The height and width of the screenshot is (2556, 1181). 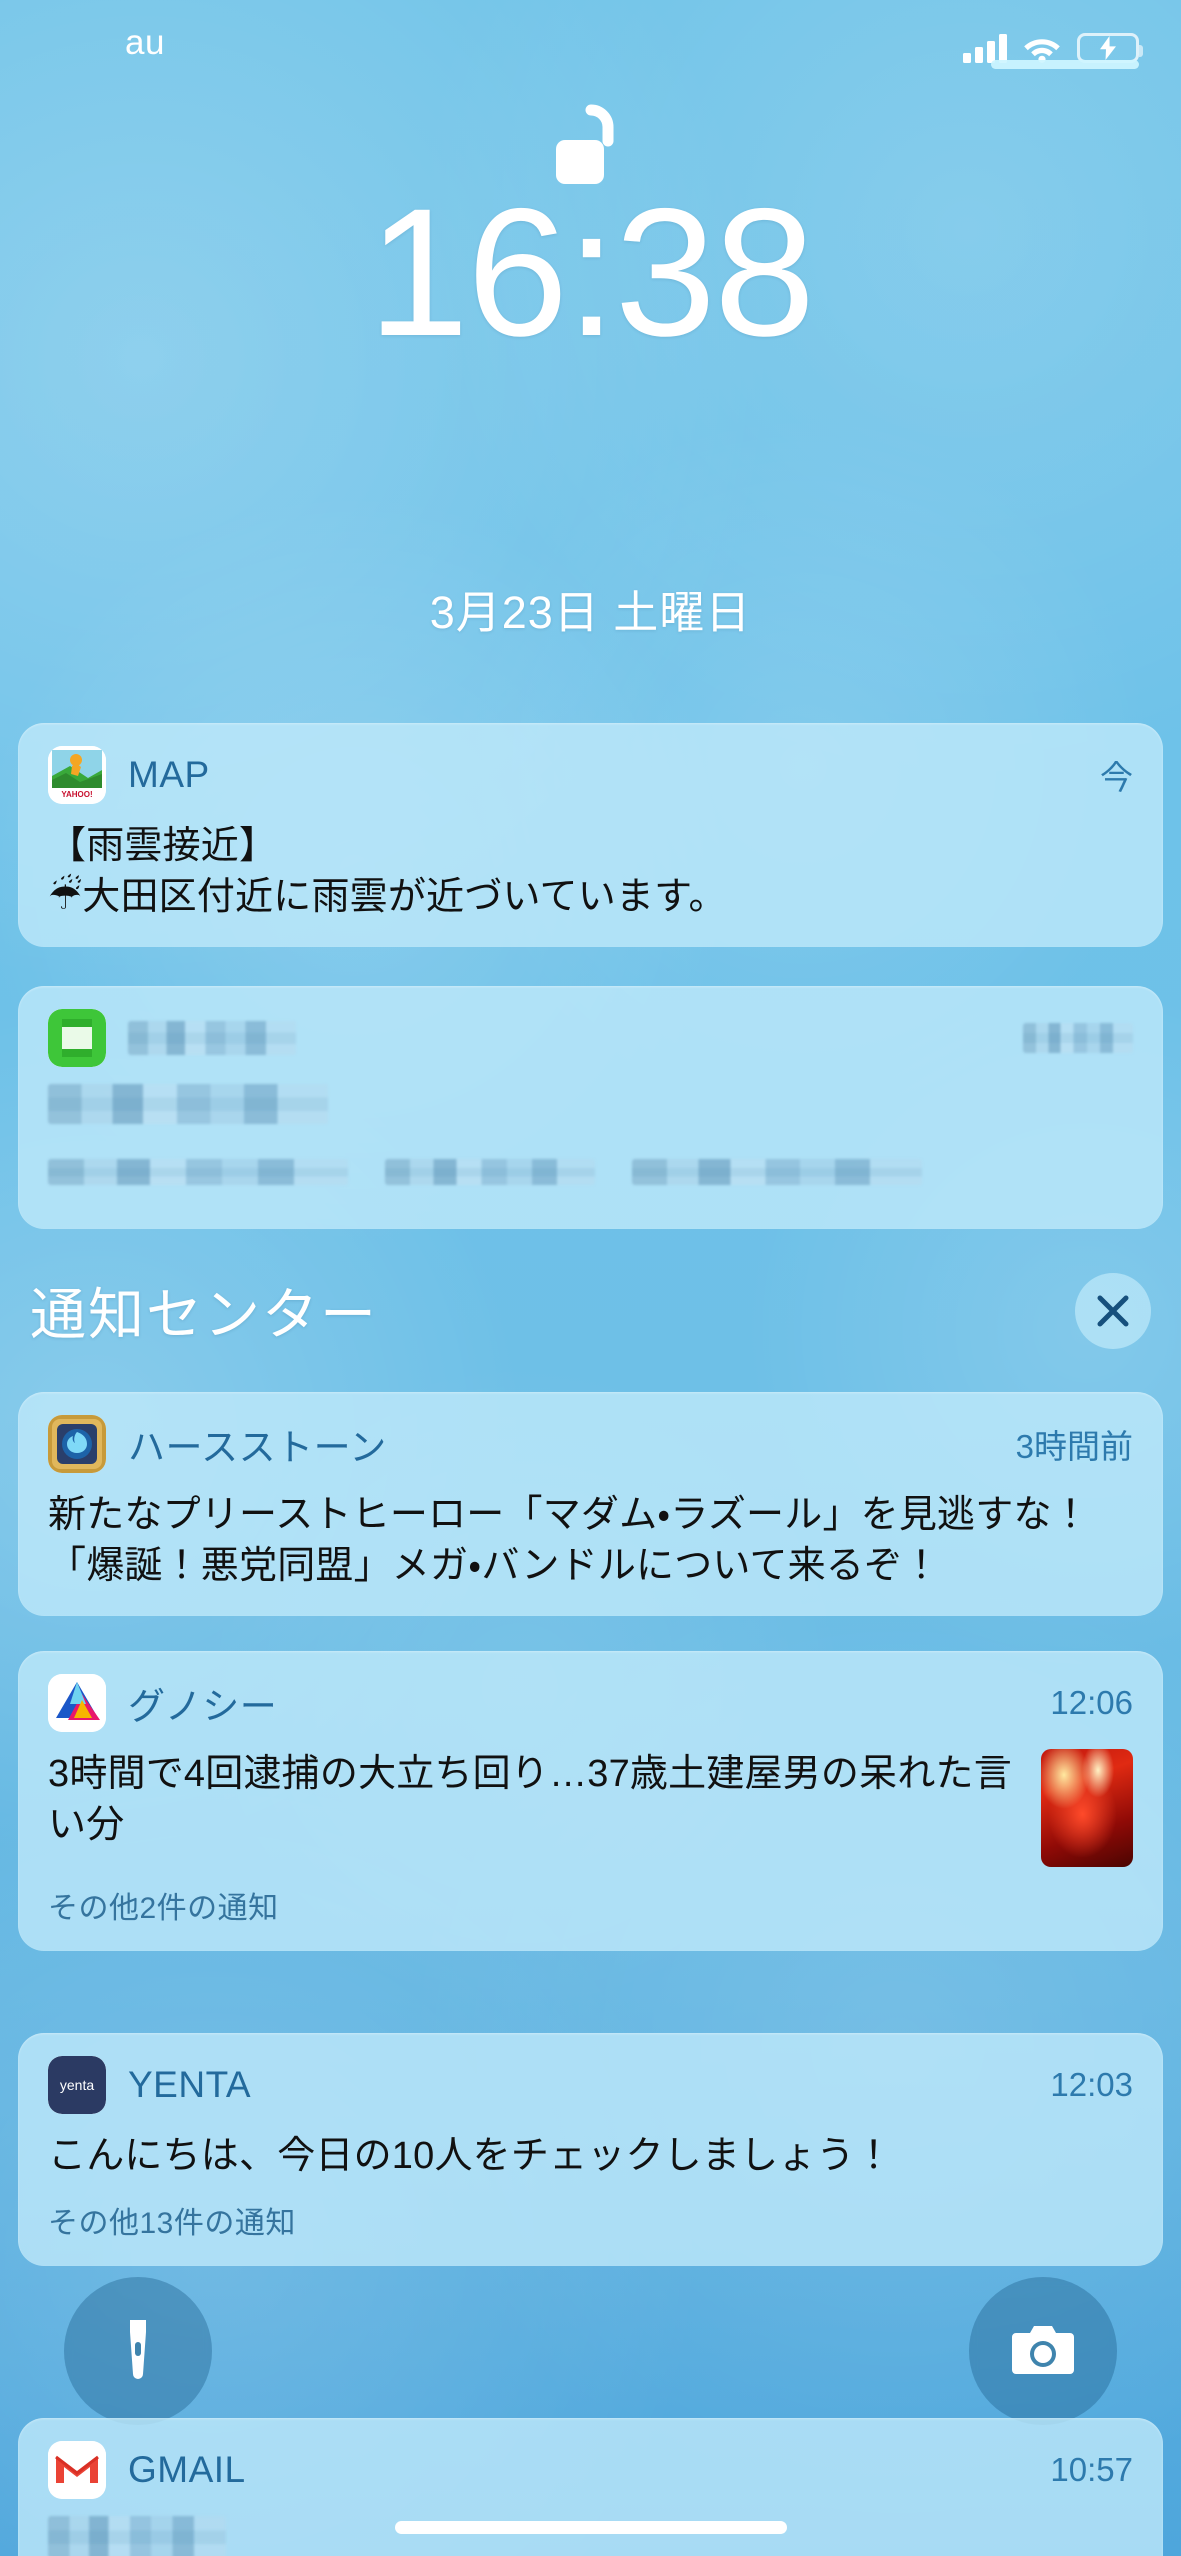 What do you see at coordinates (590, 2085) in the screenshot?
I see `notification-header: yenta YENTA 12:03` at bounding box center [590, 2085].